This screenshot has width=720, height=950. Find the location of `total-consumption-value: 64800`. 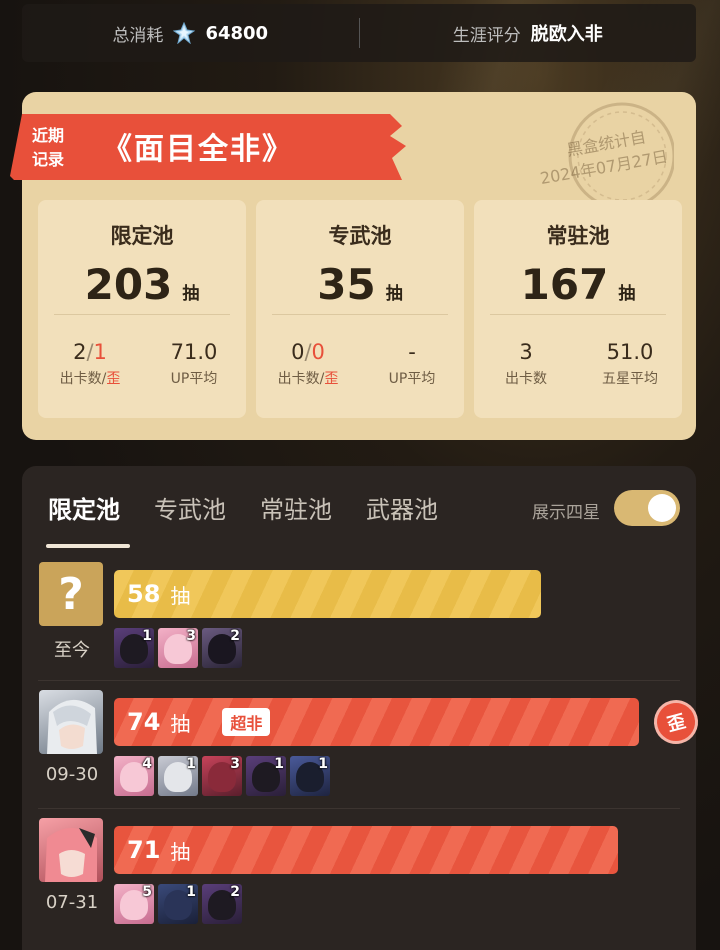

total-consumption-value: 64800 is located at coordinates (237, 33).